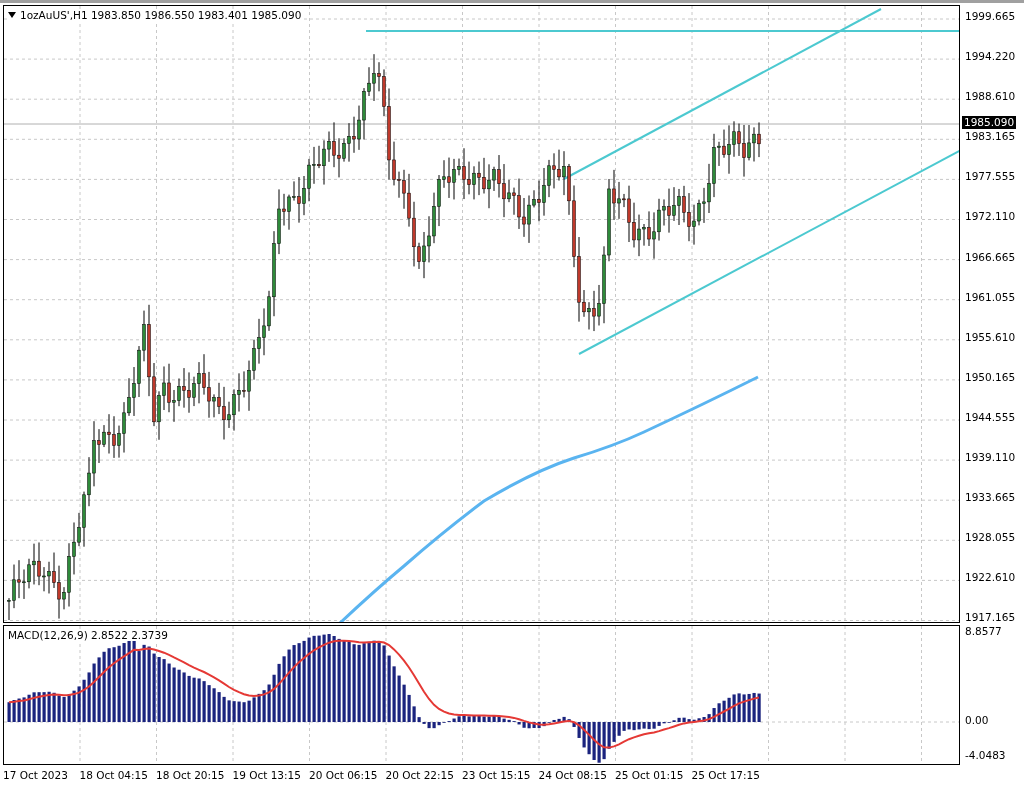  What do you see at coordinates (990, 16) in the screenshot?
I see `price-tick-label: 1999.665` at bounding box center [990, 16].